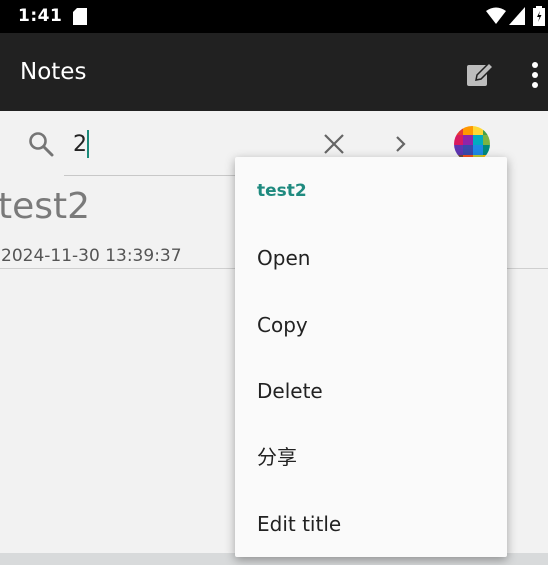 The height and width of the screenshot is (565, 548). Describe the element at coordinates (517, 16) in the screenshot. I see `signal-icon` at that location.